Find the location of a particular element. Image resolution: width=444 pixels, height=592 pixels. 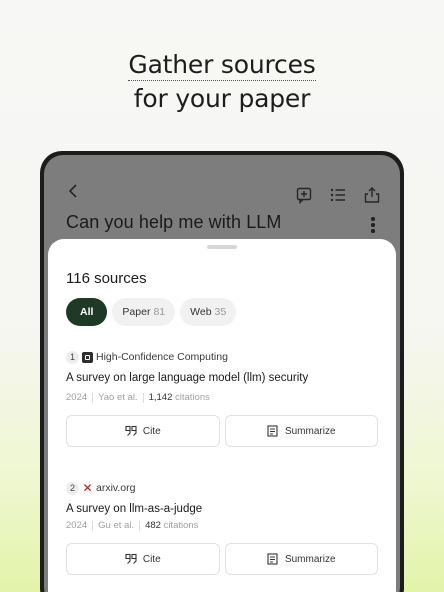

source-citations: 482 citations is located at coordinates (172, 525).